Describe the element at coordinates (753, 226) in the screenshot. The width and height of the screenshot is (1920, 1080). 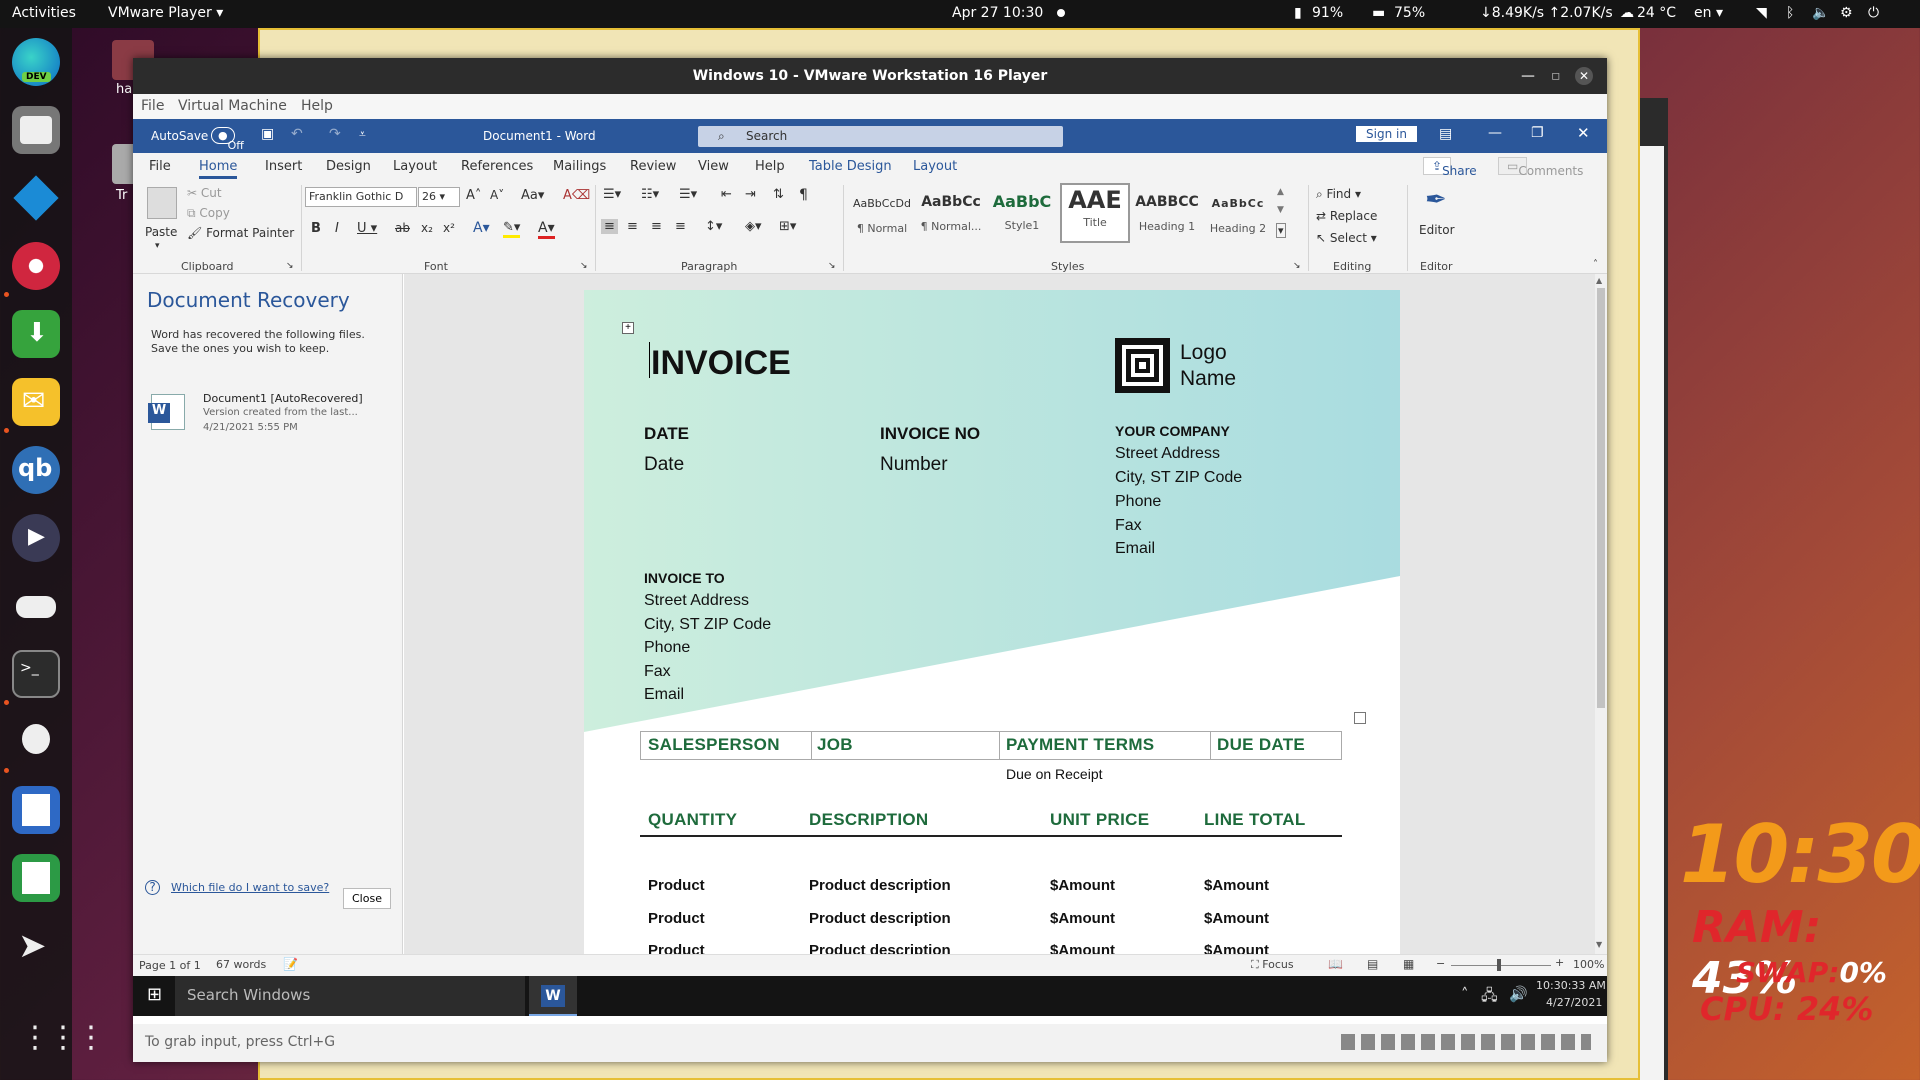
I see `shading-icon: ◈▾` at that location.